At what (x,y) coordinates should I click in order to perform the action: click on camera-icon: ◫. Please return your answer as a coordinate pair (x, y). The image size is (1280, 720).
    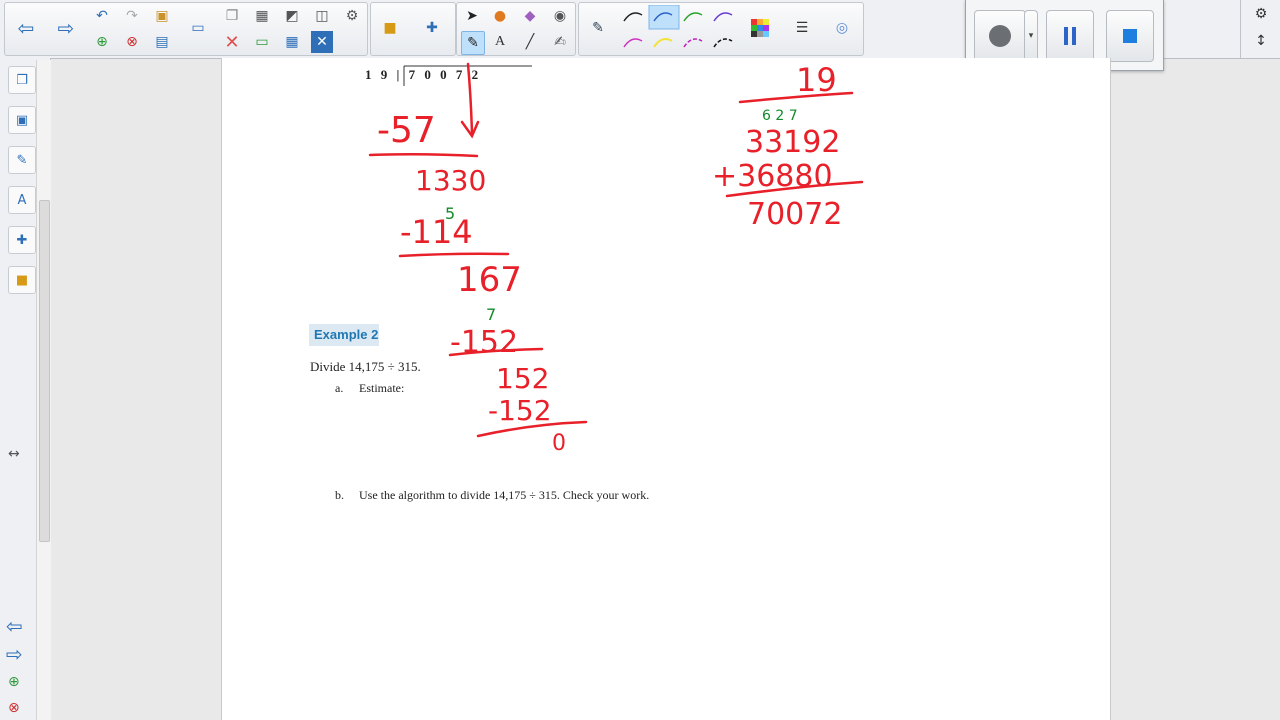
    Looking at the image, I should click on (322, 16).